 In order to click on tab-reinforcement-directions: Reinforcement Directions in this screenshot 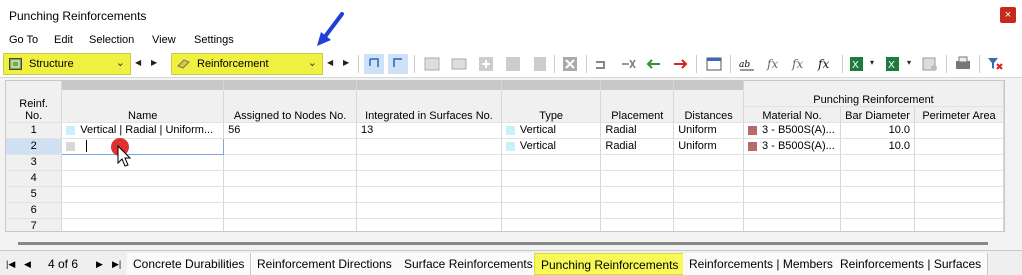, I will do `click(325, 264)`.